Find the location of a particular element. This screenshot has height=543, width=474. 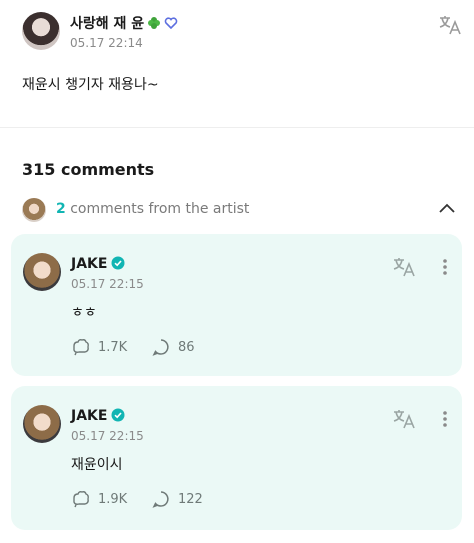

artist-avatar is located at coordinates (34, 210).